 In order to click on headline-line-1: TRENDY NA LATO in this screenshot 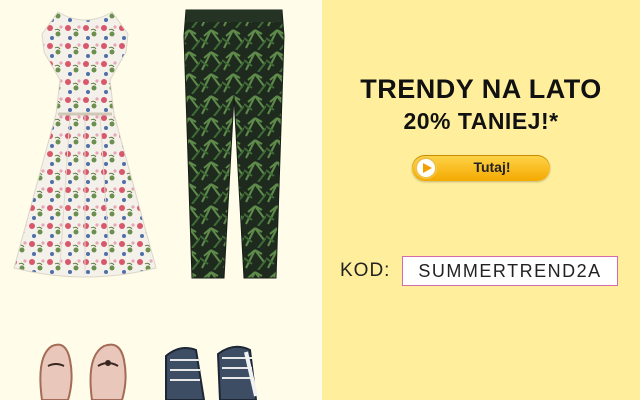, I will do `click(481, 89)`.